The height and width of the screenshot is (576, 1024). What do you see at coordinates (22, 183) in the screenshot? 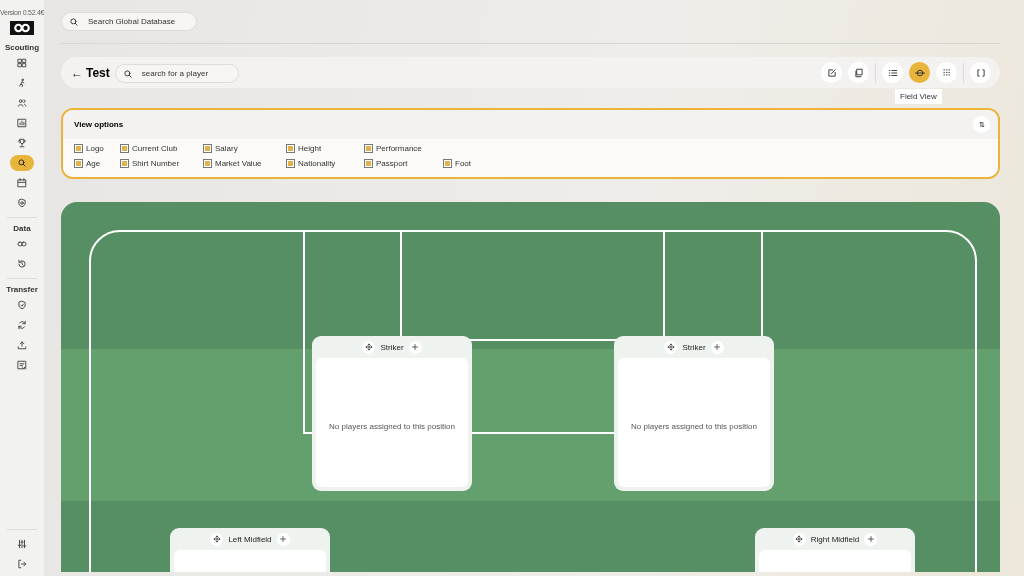
I see `calendar-icon` at bounding box center [22, 183].